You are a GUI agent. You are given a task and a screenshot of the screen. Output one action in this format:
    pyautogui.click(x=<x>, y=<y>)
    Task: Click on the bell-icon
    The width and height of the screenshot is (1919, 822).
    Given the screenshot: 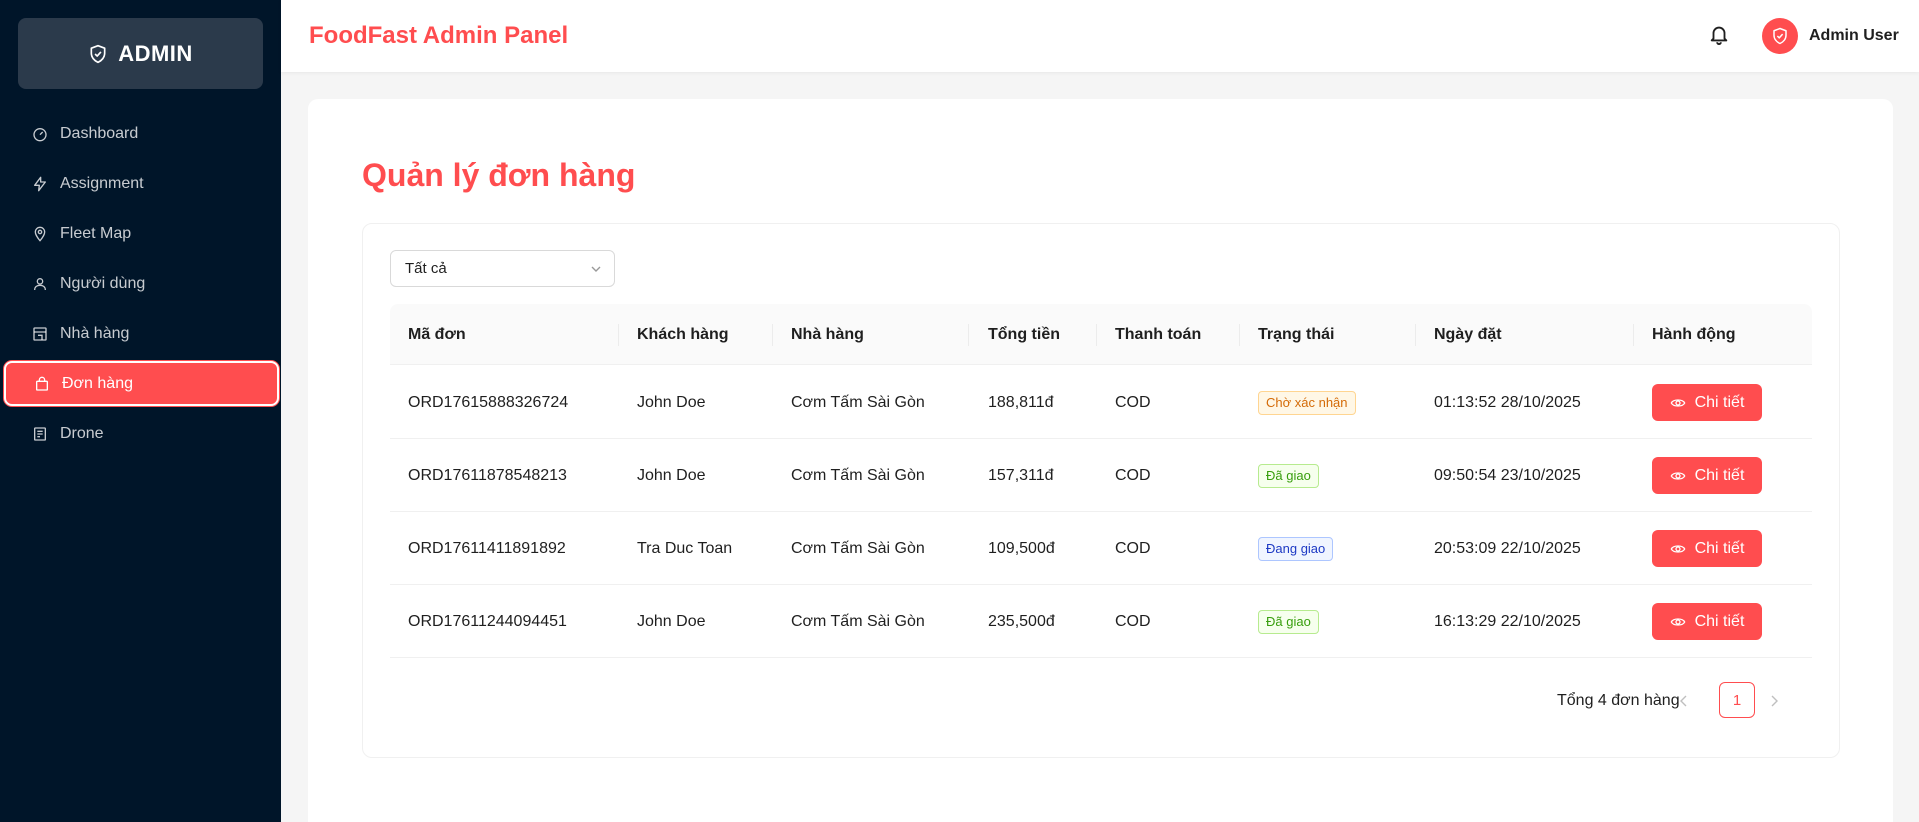 What is the action you would take?
    pyautogui.click(x=1720, y=35)
    